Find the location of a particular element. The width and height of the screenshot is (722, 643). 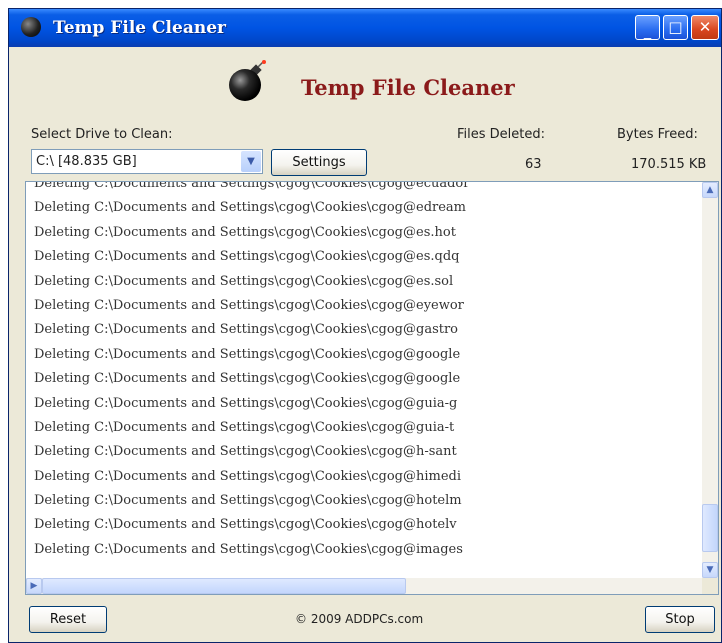

close-icon: ✕ is located at coordinates (705, 27).